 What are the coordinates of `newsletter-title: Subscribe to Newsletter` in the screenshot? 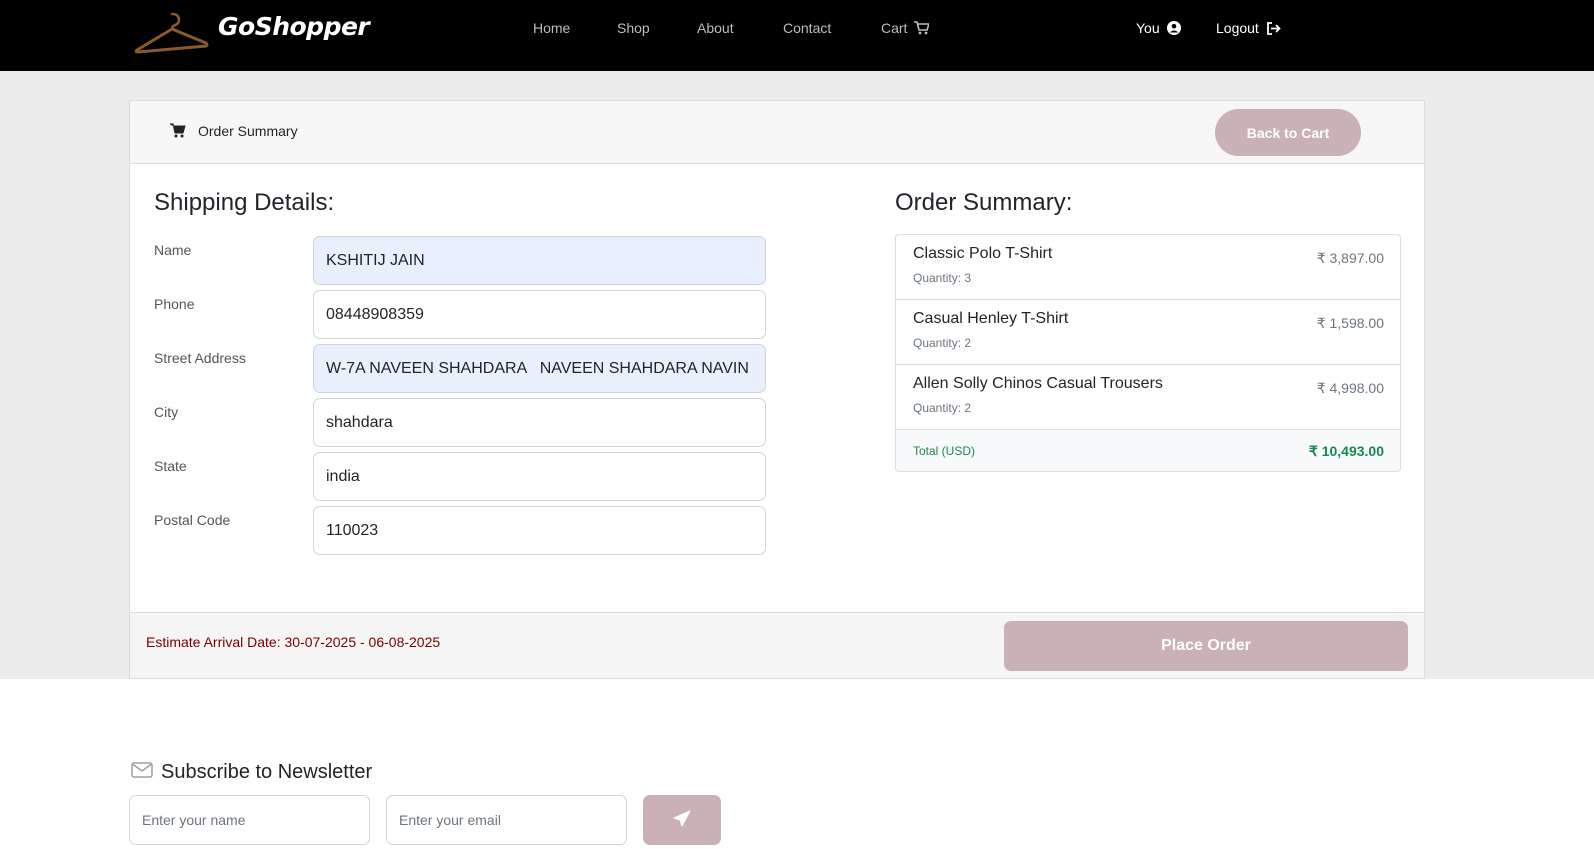 It's located at (267, 772).